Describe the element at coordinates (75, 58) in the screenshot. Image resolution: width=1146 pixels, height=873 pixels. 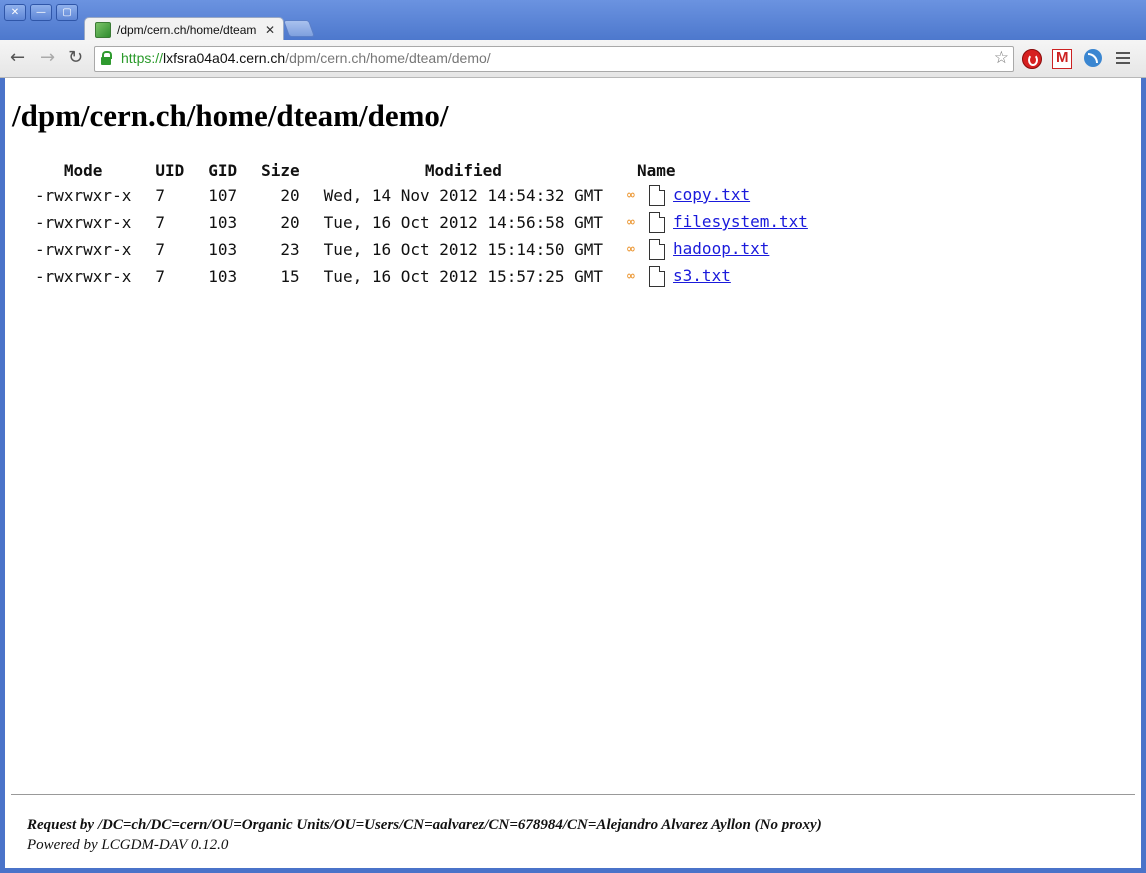
I see `reload-icon: ↻` at that location.